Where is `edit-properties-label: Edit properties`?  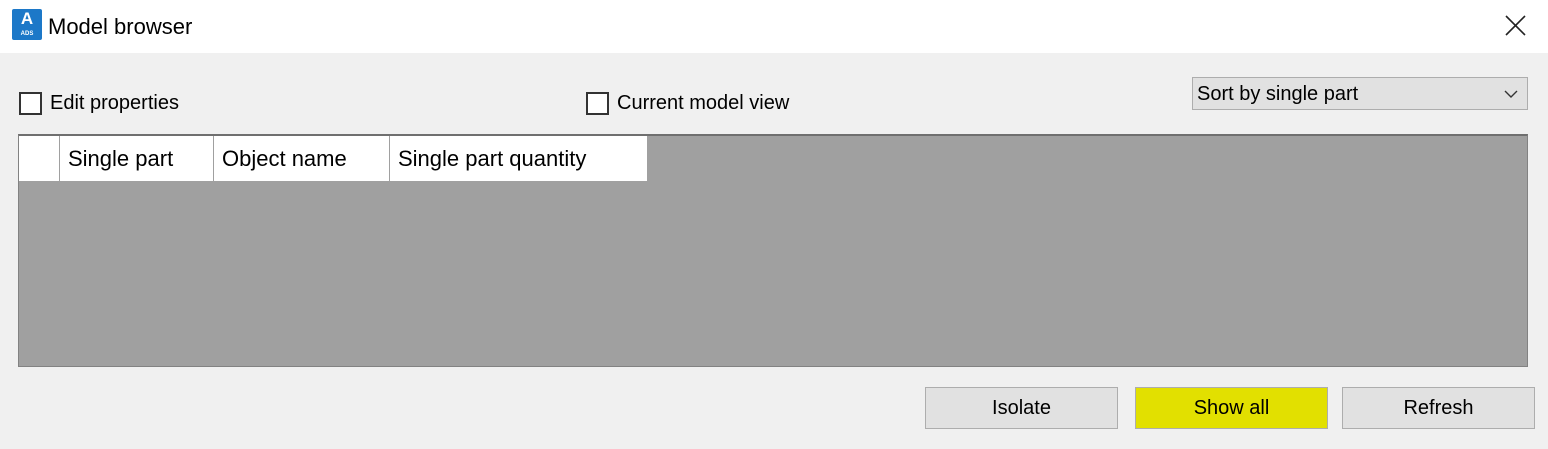
edit-properties-label: Edit properties is located at coordinates (114, 103).